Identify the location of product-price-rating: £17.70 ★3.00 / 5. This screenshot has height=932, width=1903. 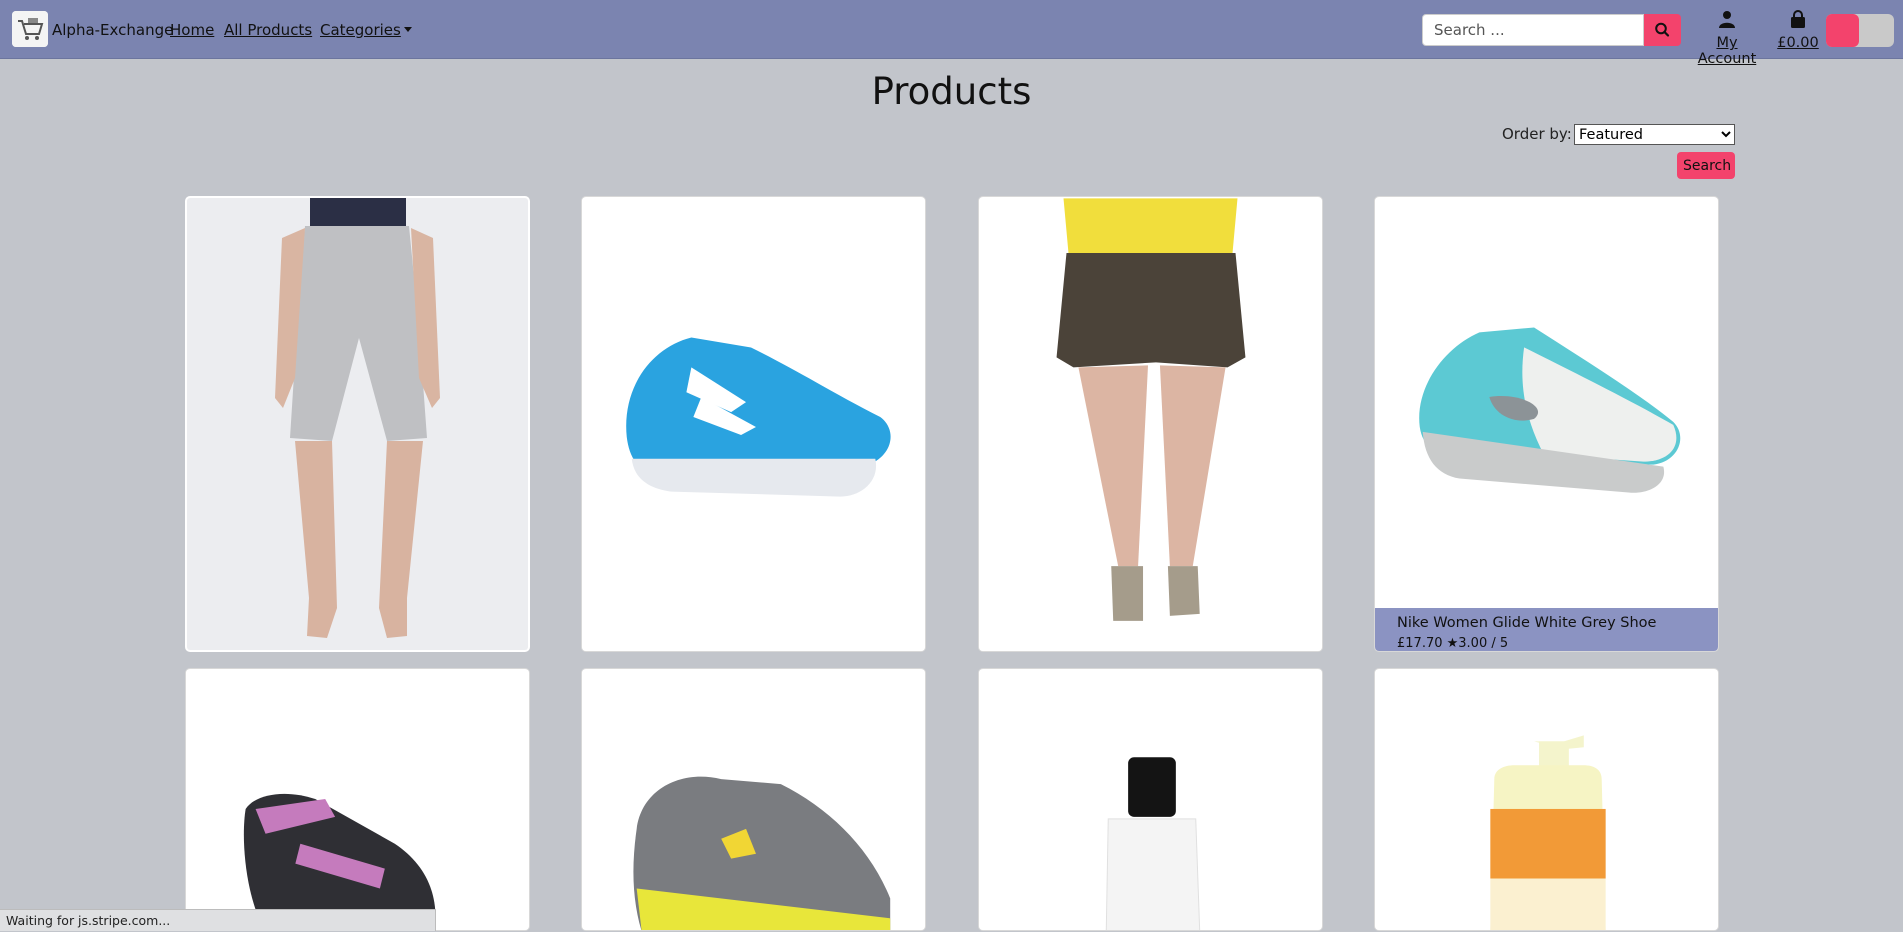
(1453, 643).